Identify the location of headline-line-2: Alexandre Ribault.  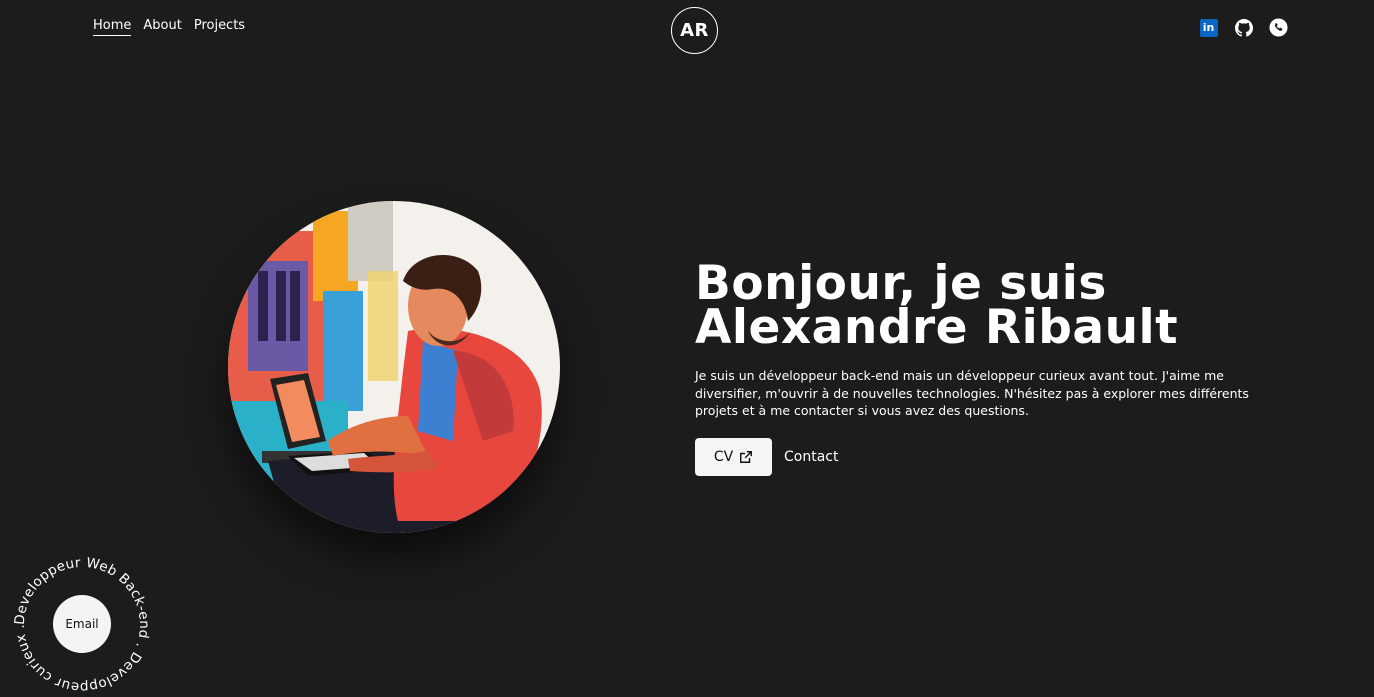
(937, 327).